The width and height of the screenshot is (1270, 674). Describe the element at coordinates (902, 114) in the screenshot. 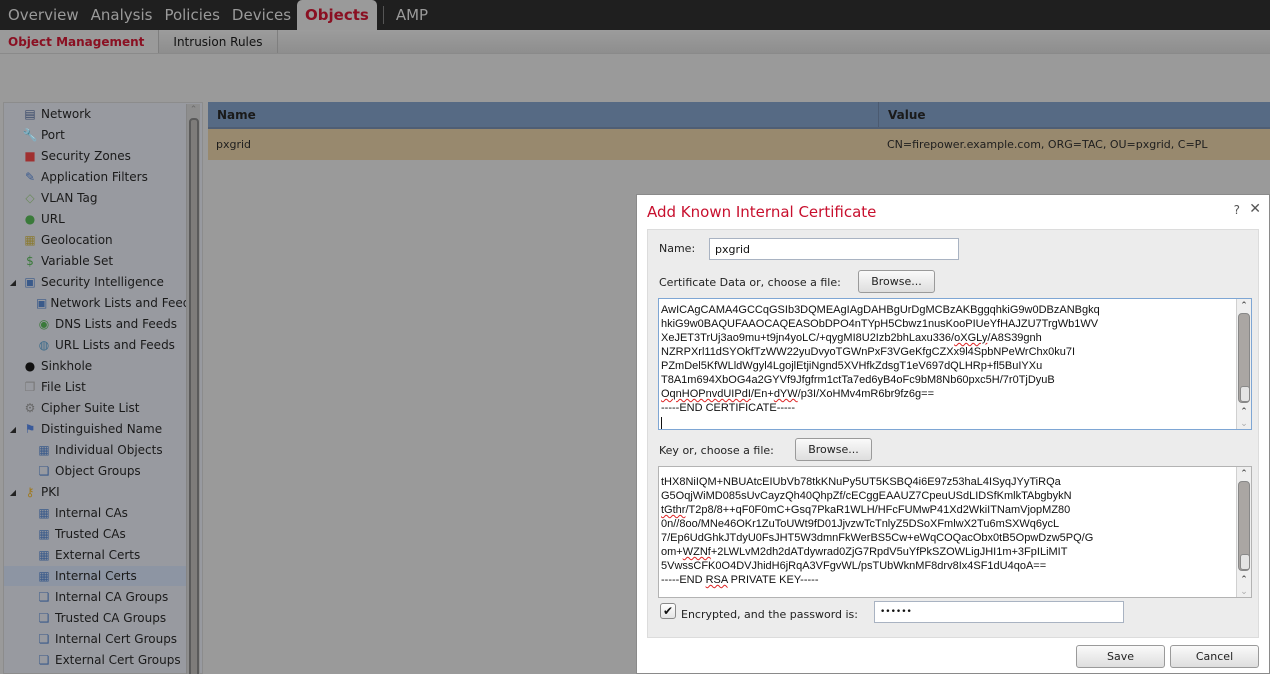

I see `column-header-value: Value` at that location.